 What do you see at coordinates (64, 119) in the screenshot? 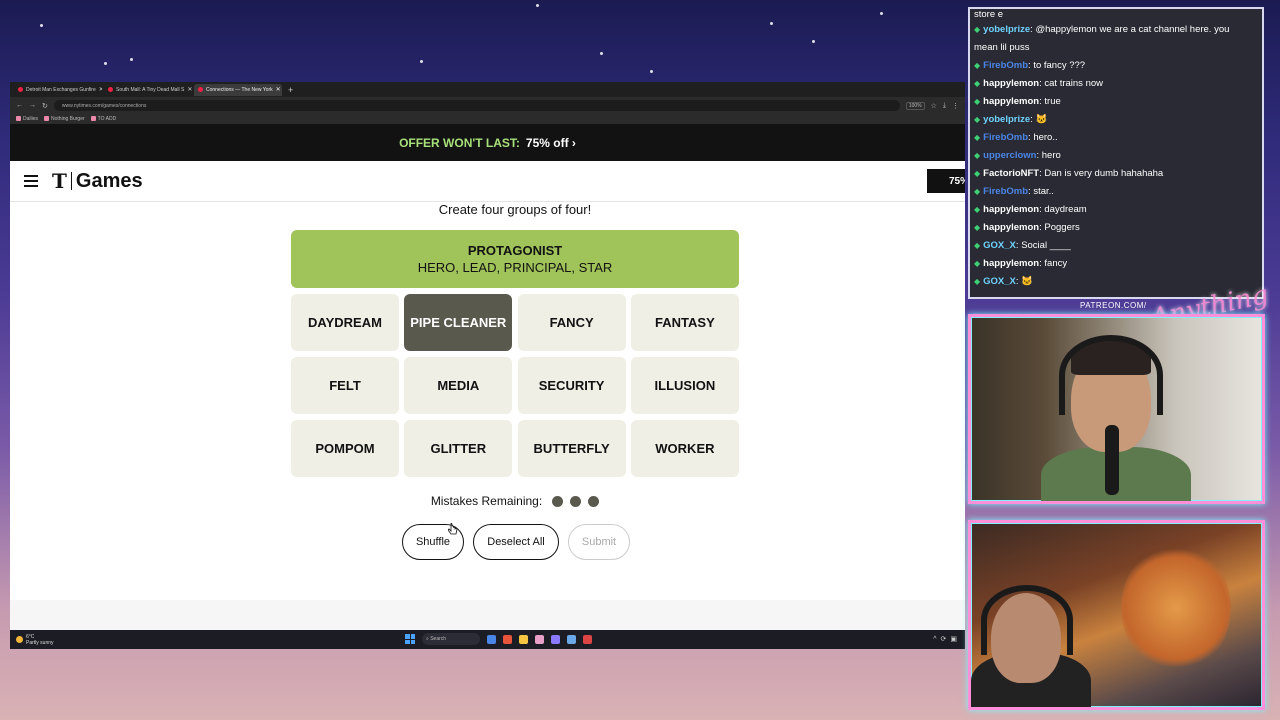
I see `bookmark-item: Nothing Burger` at bounding box center [64, 119].